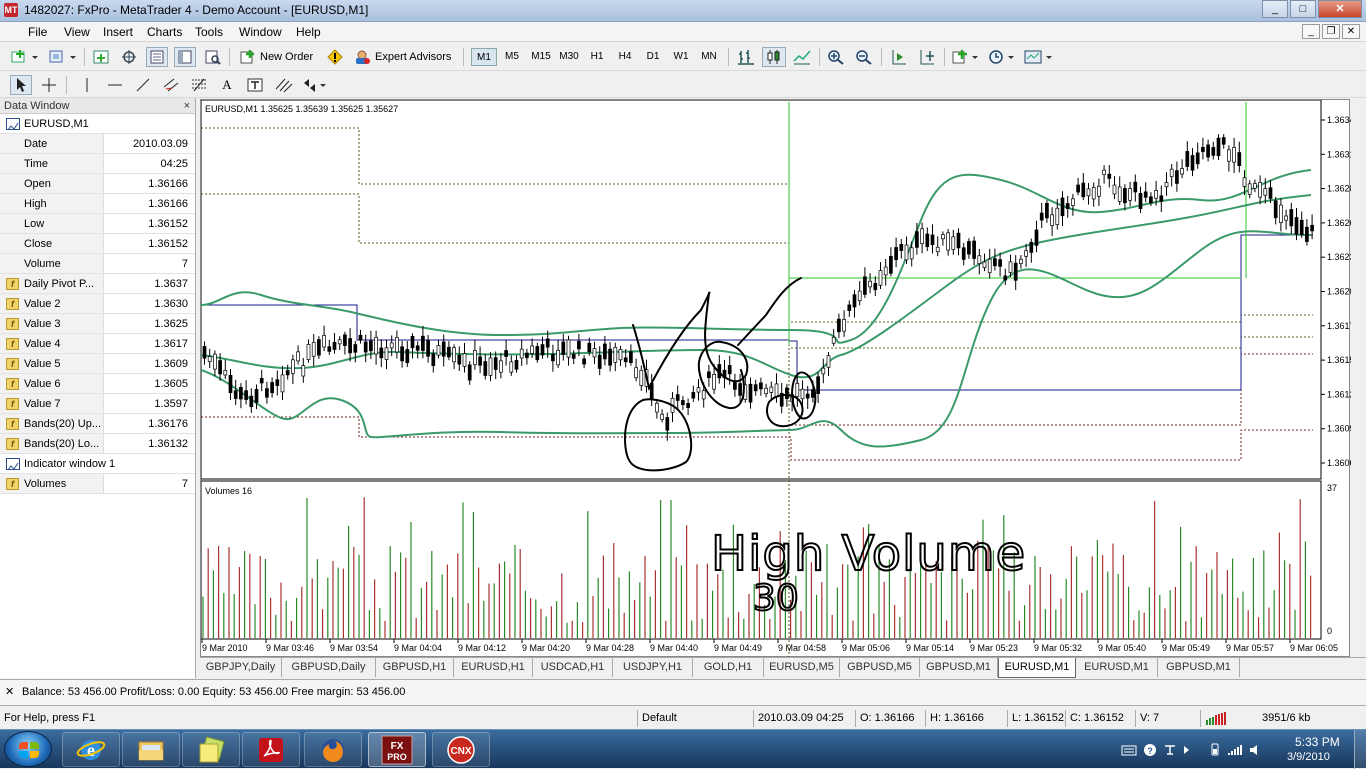  What do you see at coordinates (1360, 749) in the screenshot?
I see `show-desktop-button` at bounding box center [1360, 749].